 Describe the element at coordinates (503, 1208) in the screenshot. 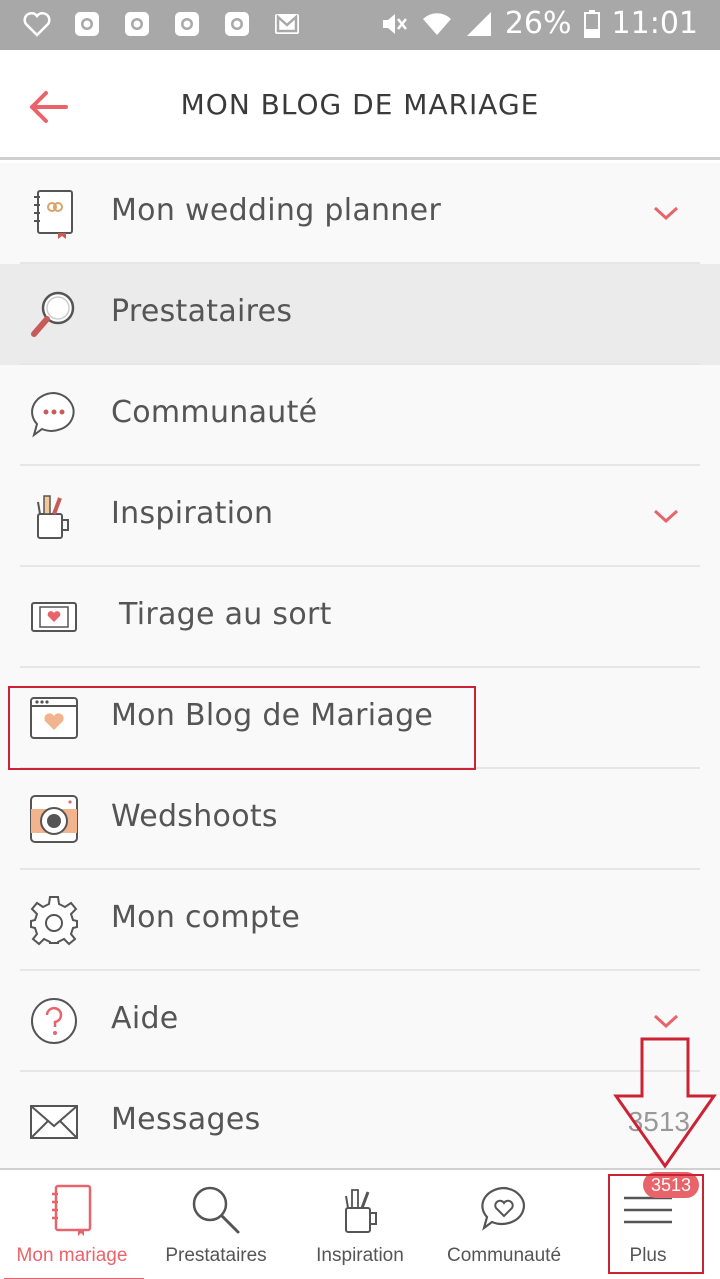

I see `heart-bubble-icon` at that location.